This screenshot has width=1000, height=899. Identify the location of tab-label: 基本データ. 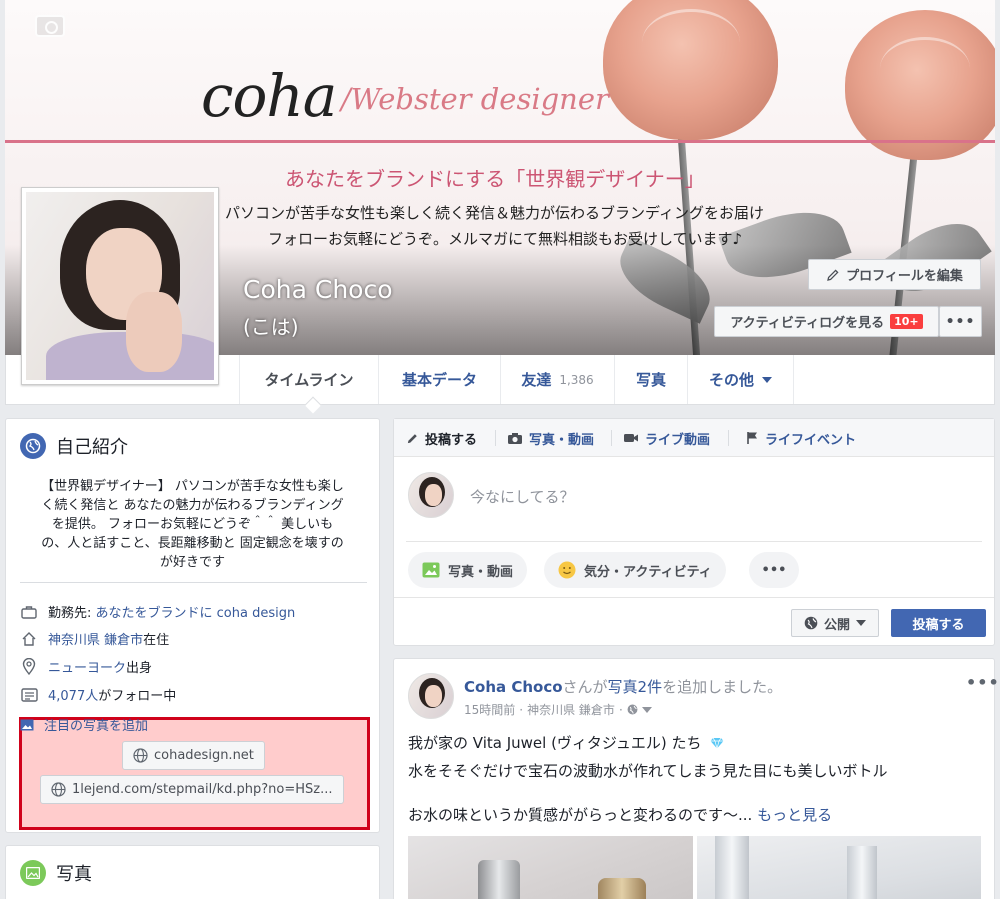
(439, 380).